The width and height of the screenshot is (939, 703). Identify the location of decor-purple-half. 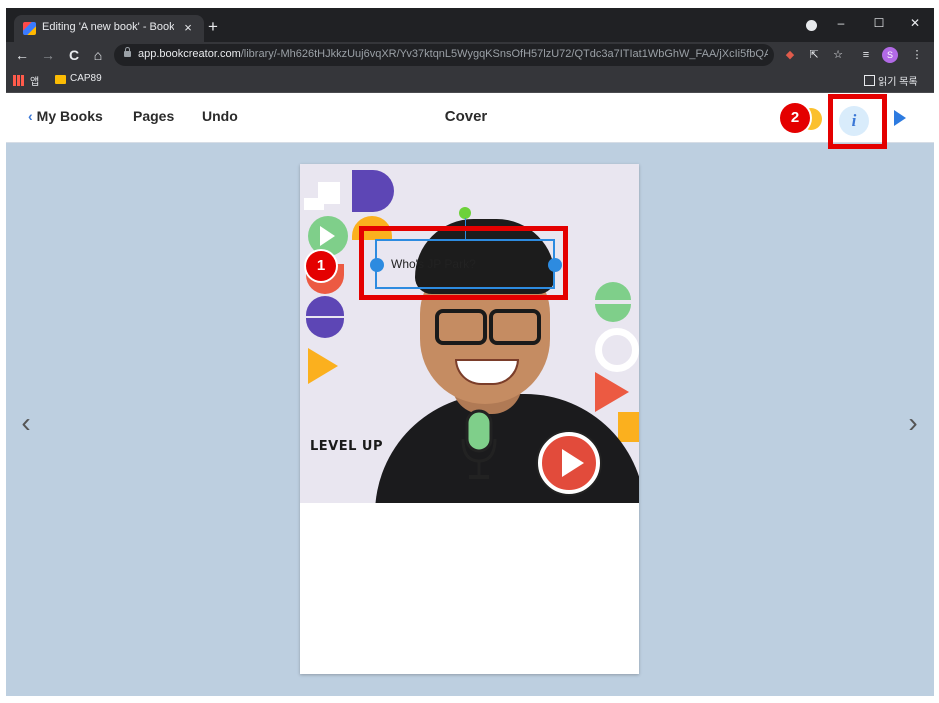
(373, 191).